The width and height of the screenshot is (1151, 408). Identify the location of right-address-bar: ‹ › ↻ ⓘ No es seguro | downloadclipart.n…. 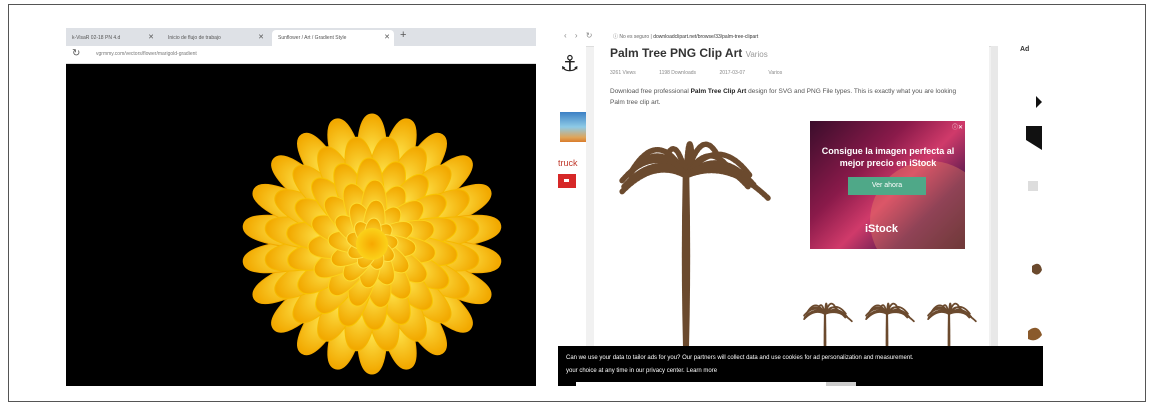
(800, 37).